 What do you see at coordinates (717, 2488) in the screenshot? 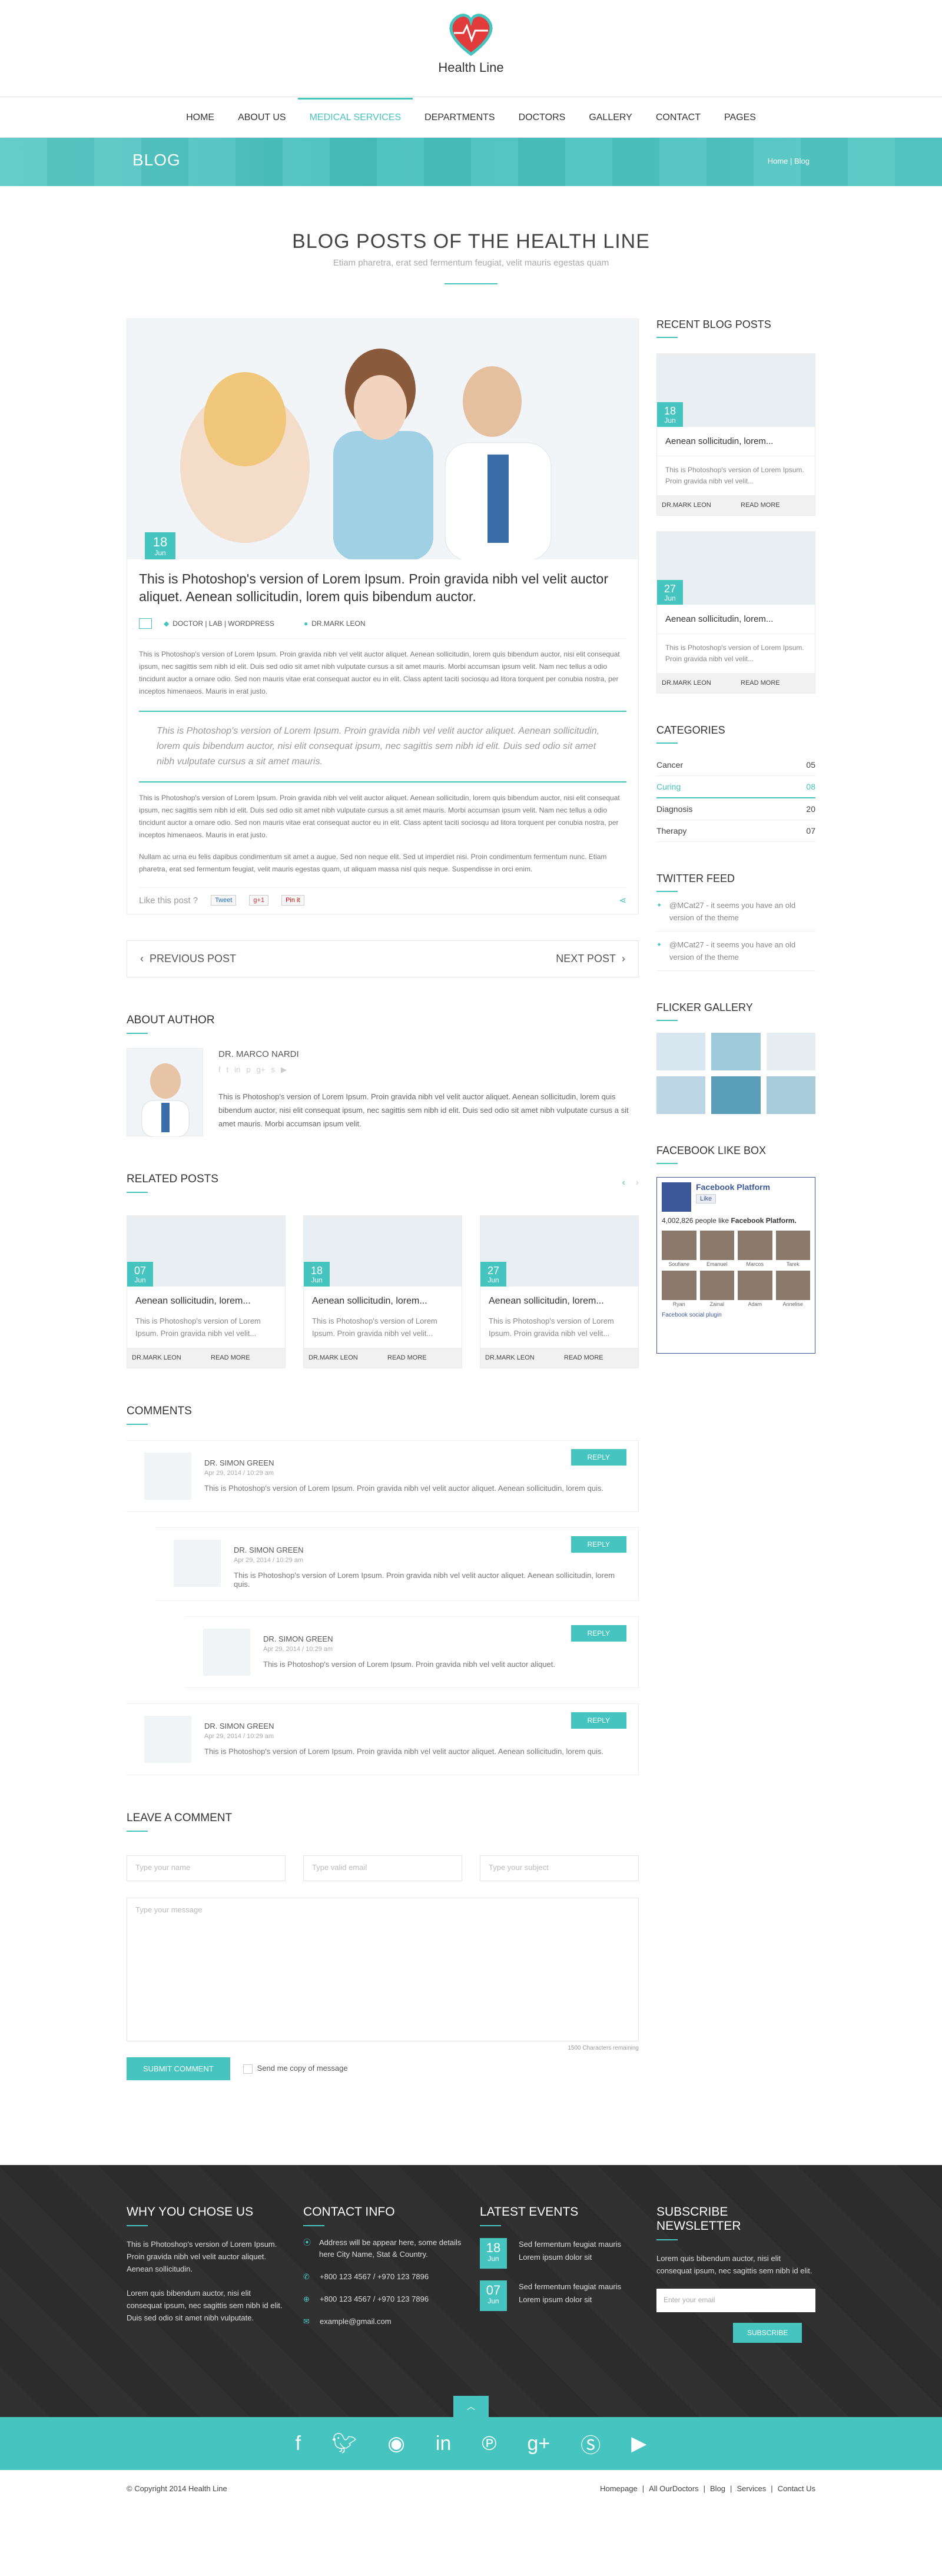
I see `footer-link: Blog` at bounding box center [717, 2488].